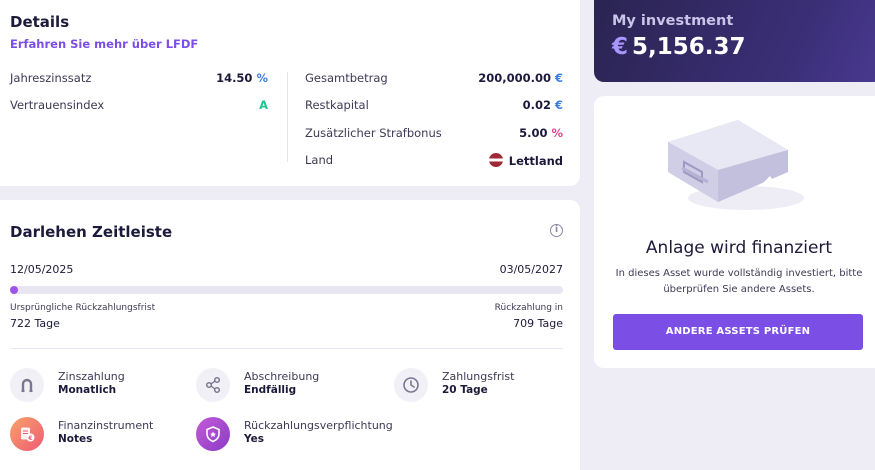 Image resolution: width=875 pixels, height=470 pixels. I want to click on feature-interest-payment: Zinszahlung Monatlich, so click(100, 386).